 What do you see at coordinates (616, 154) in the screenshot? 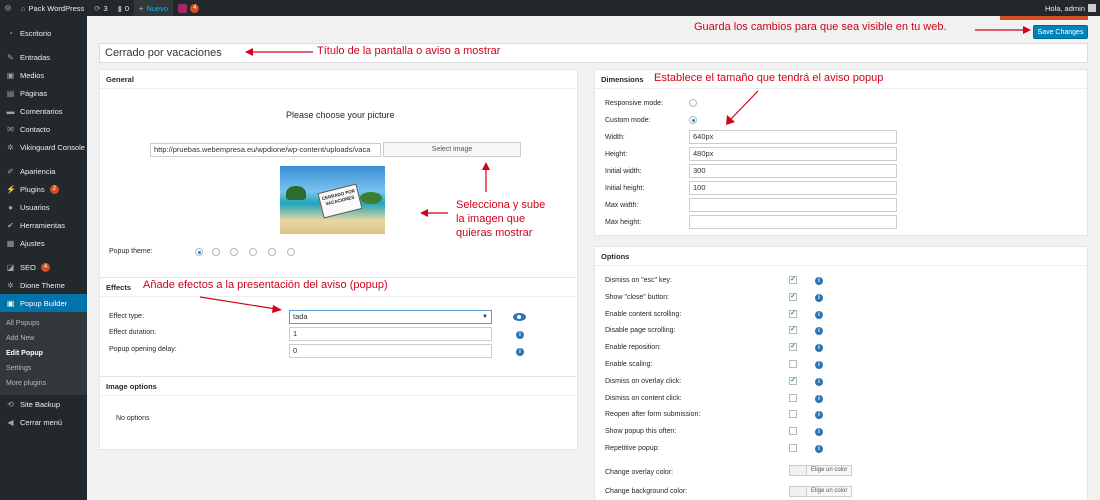
I see `height-label: Height:` at bounding box center [616, 154].